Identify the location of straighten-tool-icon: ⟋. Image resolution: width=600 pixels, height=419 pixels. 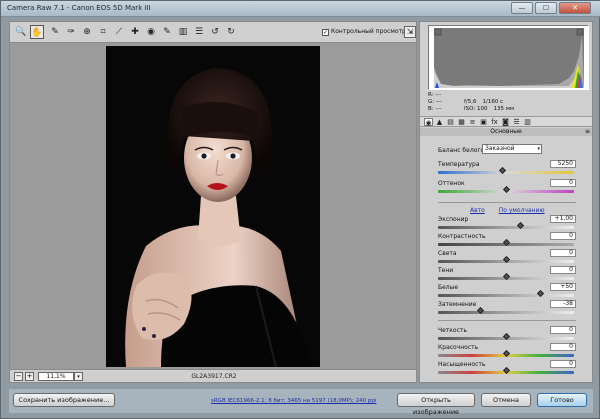
(119, 32).